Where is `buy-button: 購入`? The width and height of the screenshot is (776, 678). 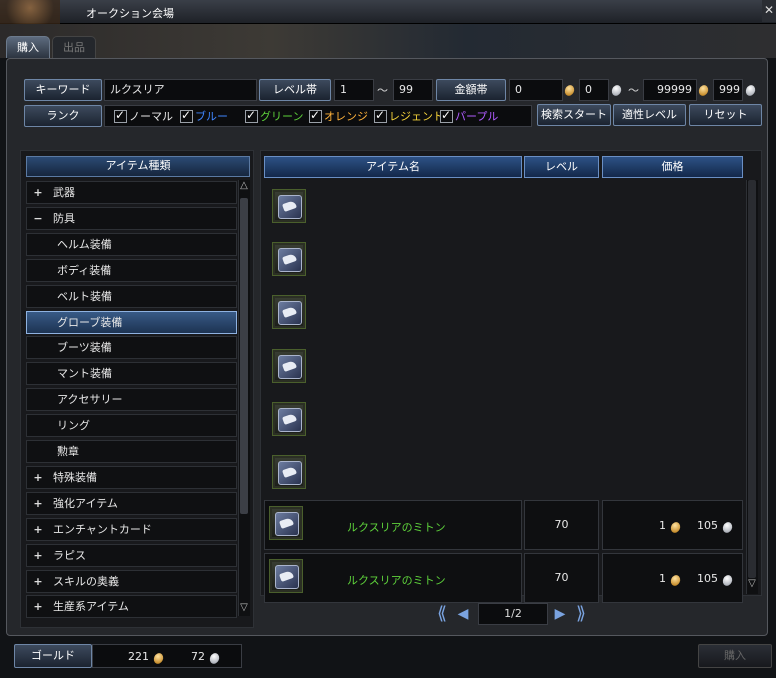 buy-button: 購入 is located at coordinates (735, 656).